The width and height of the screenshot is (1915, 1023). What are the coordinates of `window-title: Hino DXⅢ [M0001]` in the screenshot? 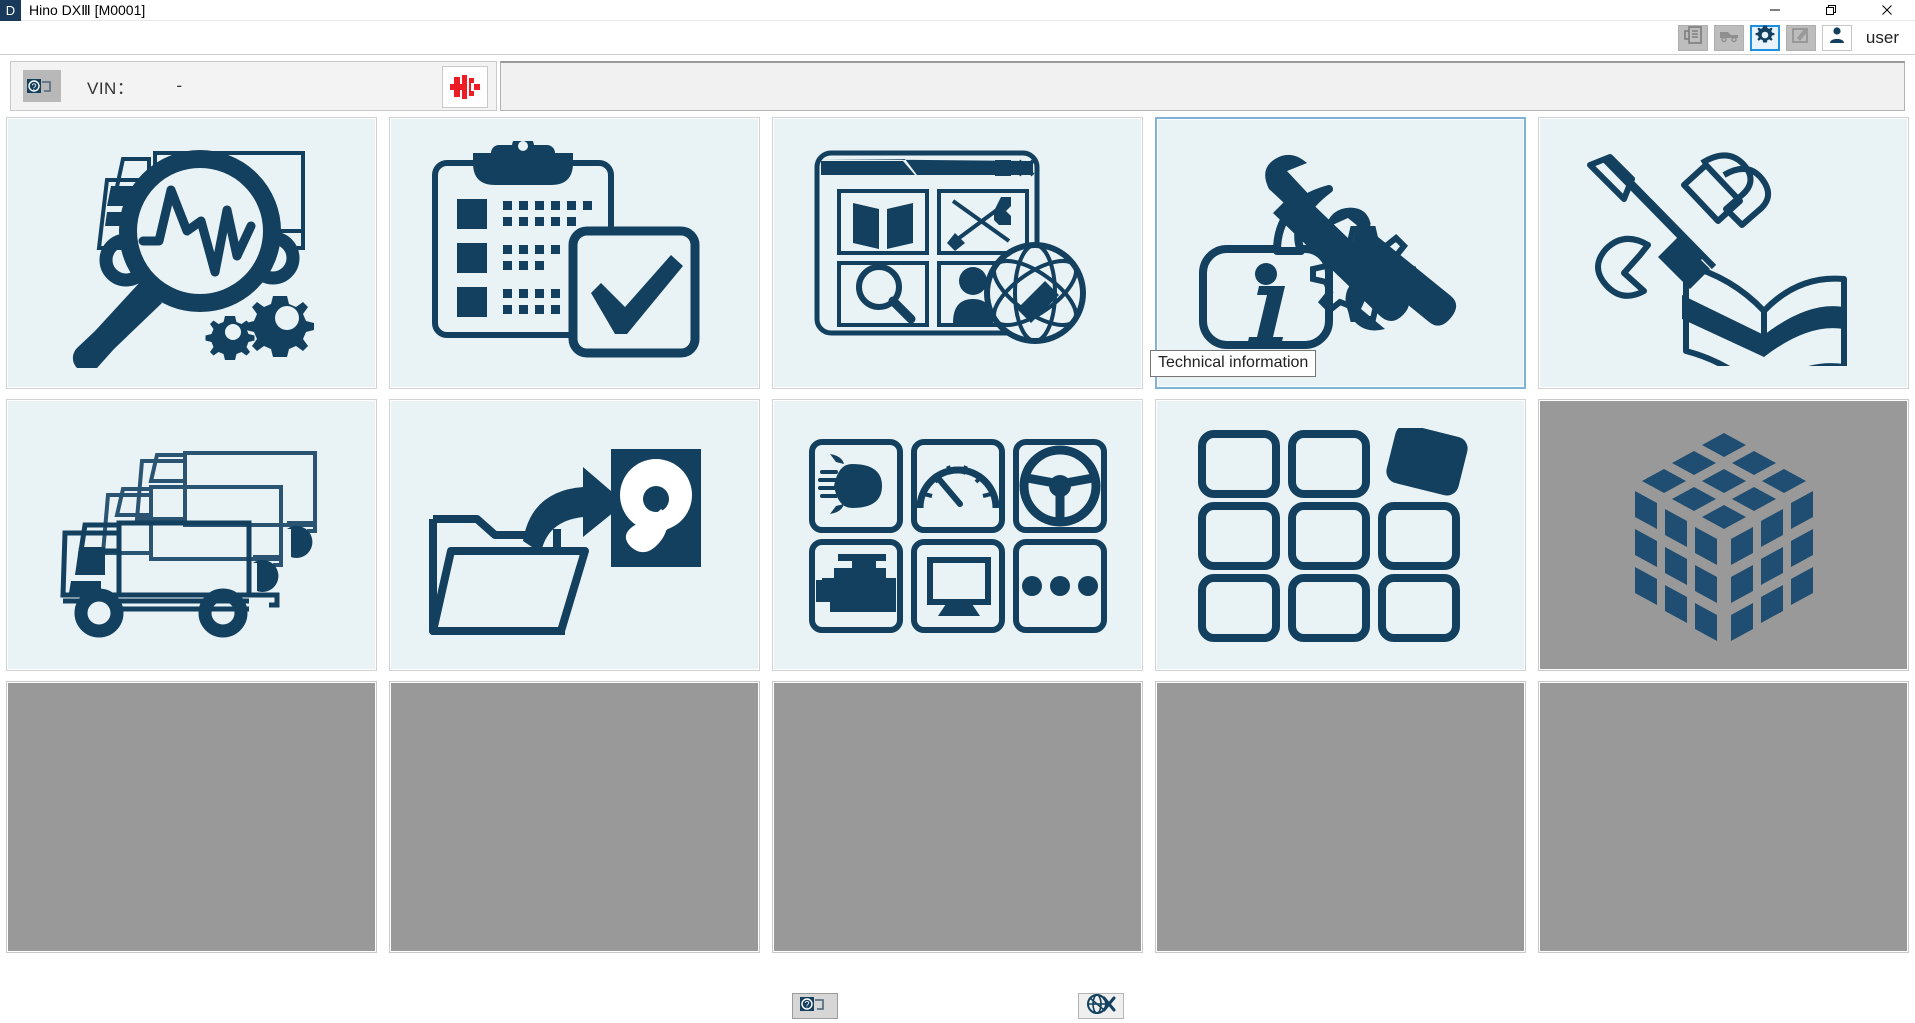 It's located at (87, 9).